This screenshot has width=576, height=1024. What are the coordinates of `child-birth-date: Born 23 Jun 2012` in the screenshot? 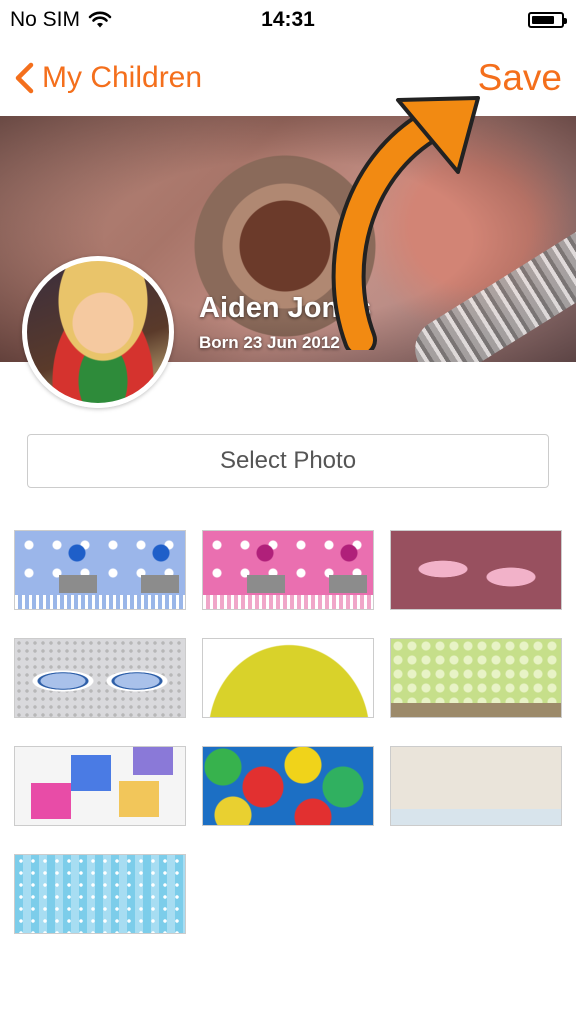 It's located at (269, 342).